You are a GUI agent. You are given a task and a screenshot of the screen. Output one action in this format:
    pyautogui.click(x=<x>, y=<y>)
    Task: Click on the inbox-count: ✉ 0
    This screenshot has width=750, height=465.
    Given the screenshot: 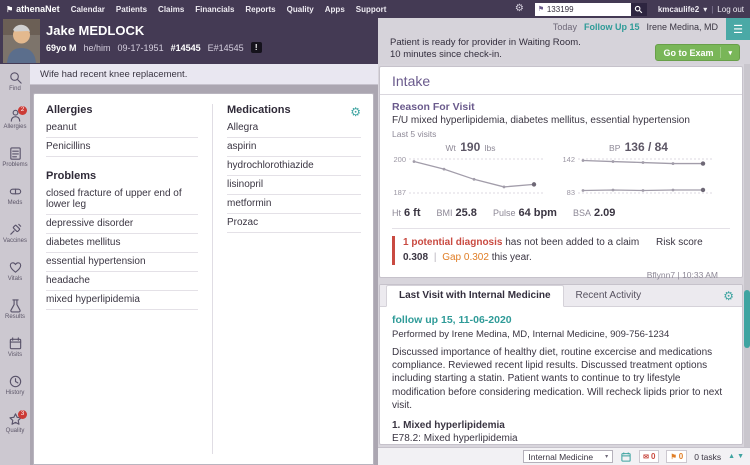 What is the action you would take?
    pyautogui.click(x=649, y=456)
    